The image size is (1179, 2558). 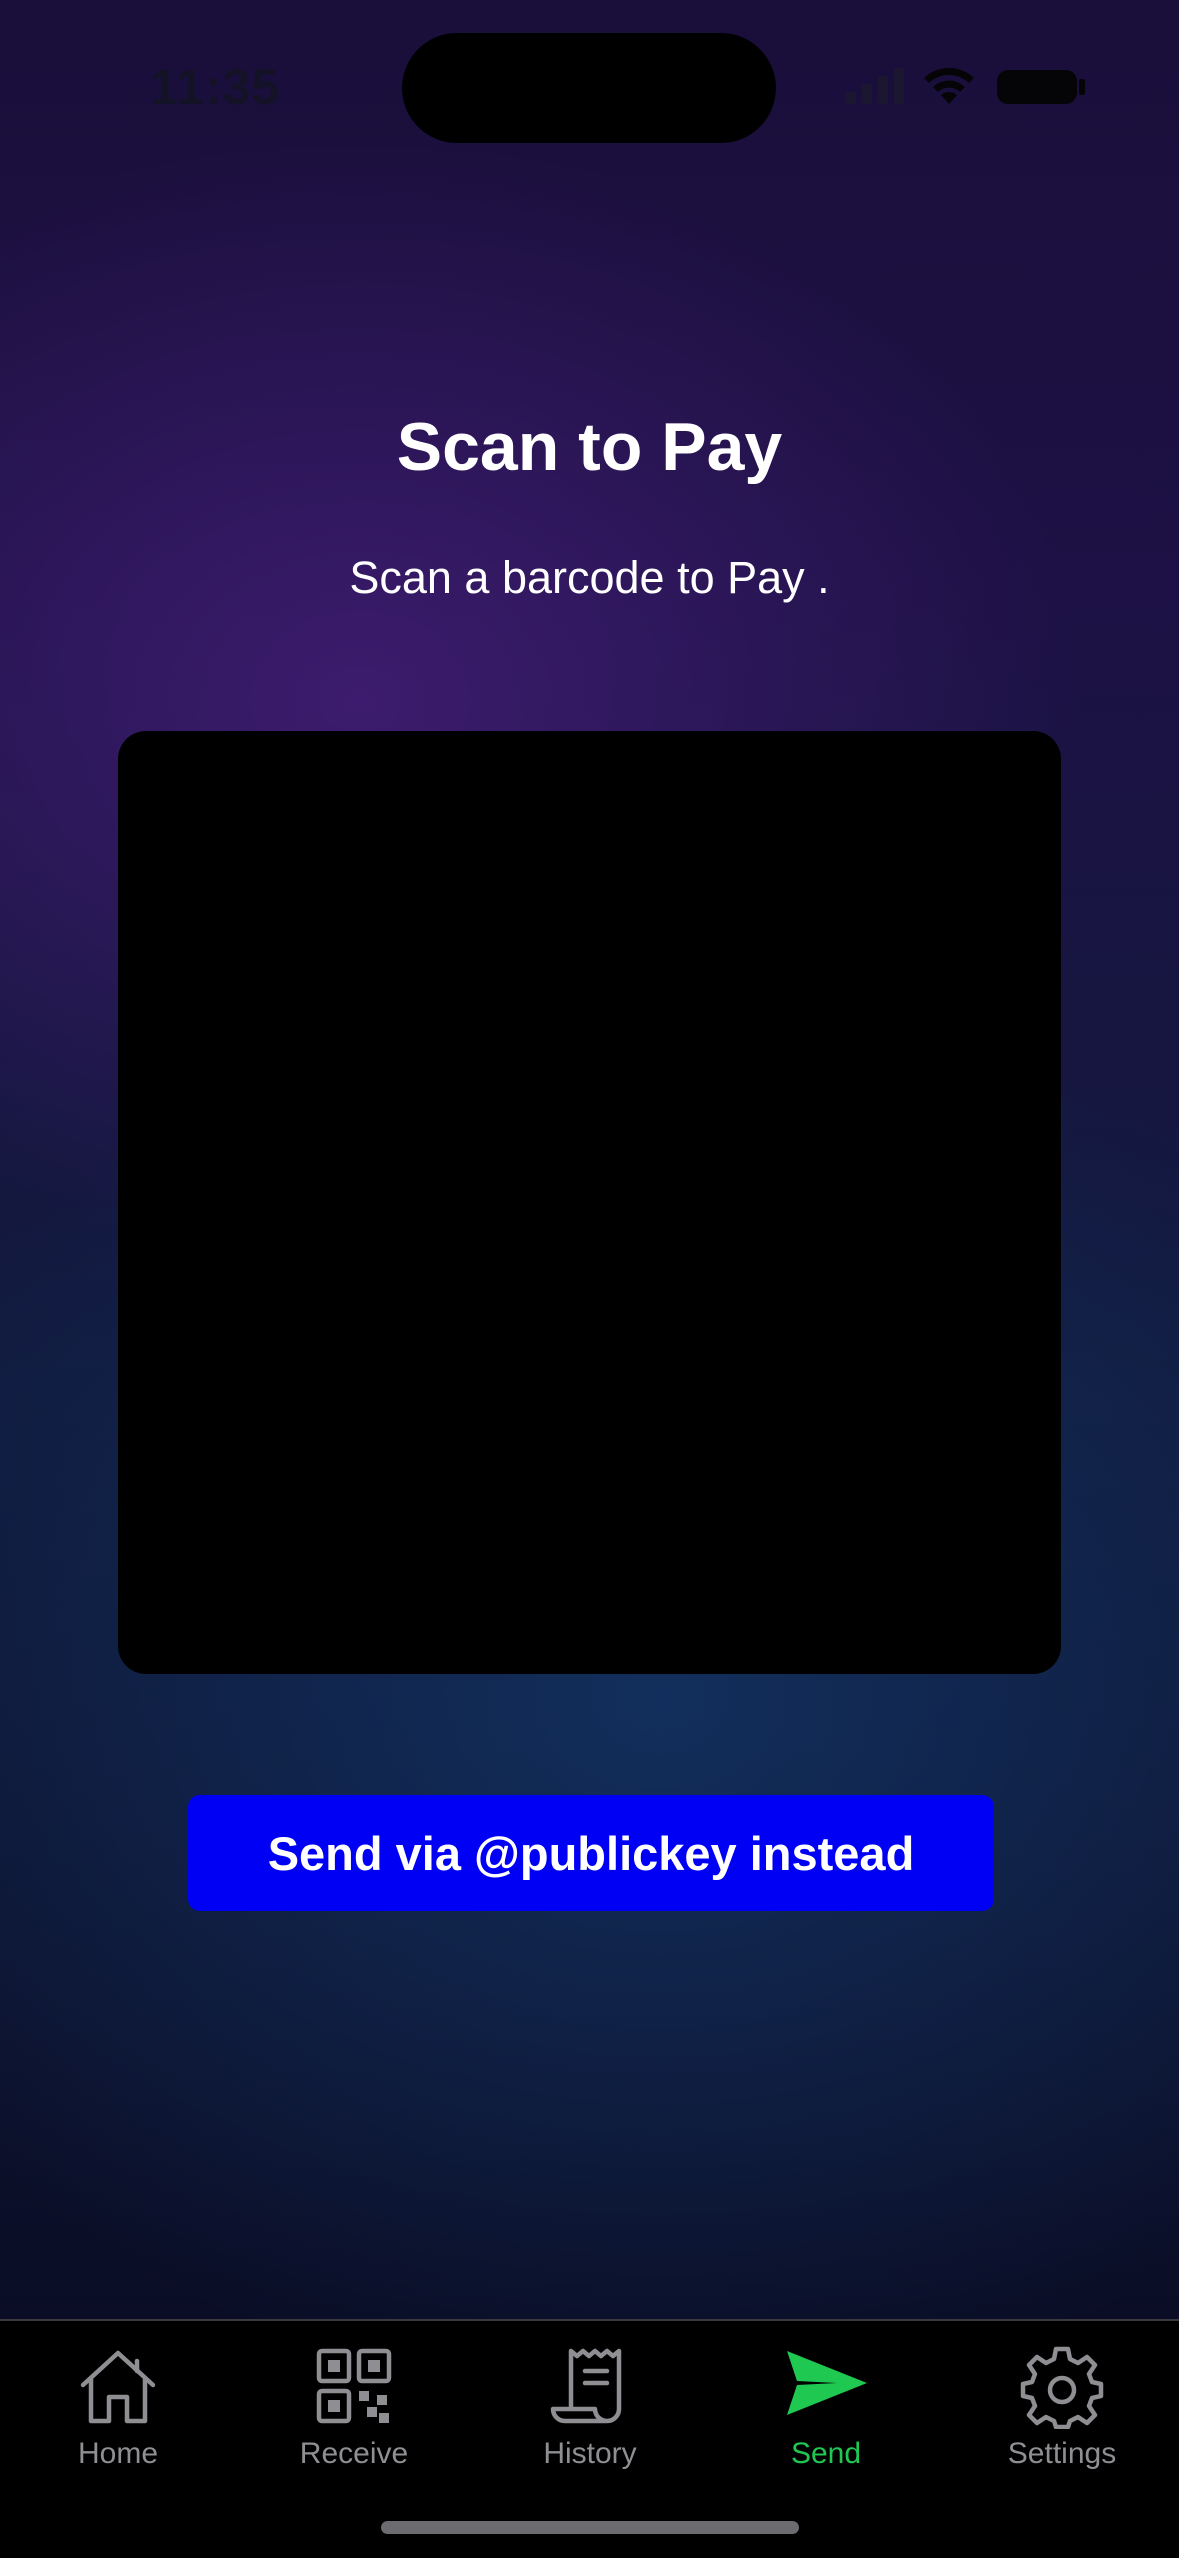 I want to click on tab-home: Home, so click(x=118, y=2411).